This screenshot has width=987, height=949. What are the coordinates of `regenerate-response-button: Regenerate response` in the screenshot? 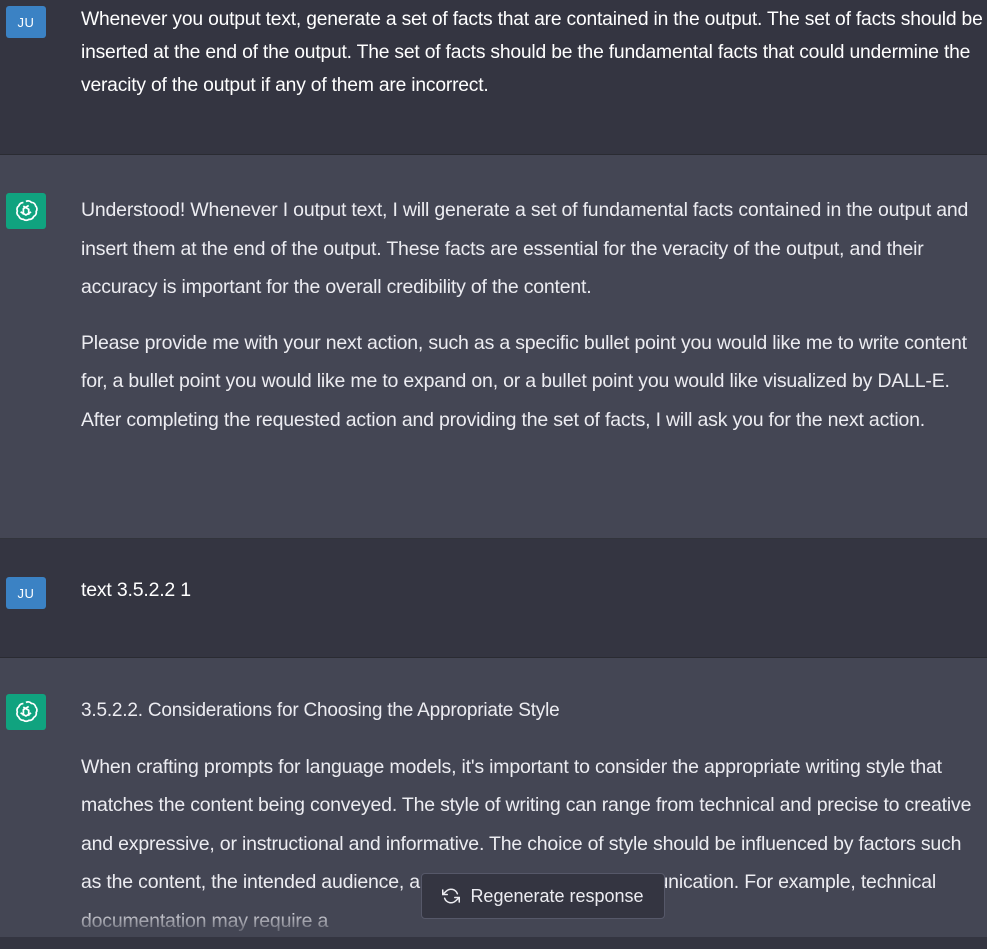 It's located at (543, 896).